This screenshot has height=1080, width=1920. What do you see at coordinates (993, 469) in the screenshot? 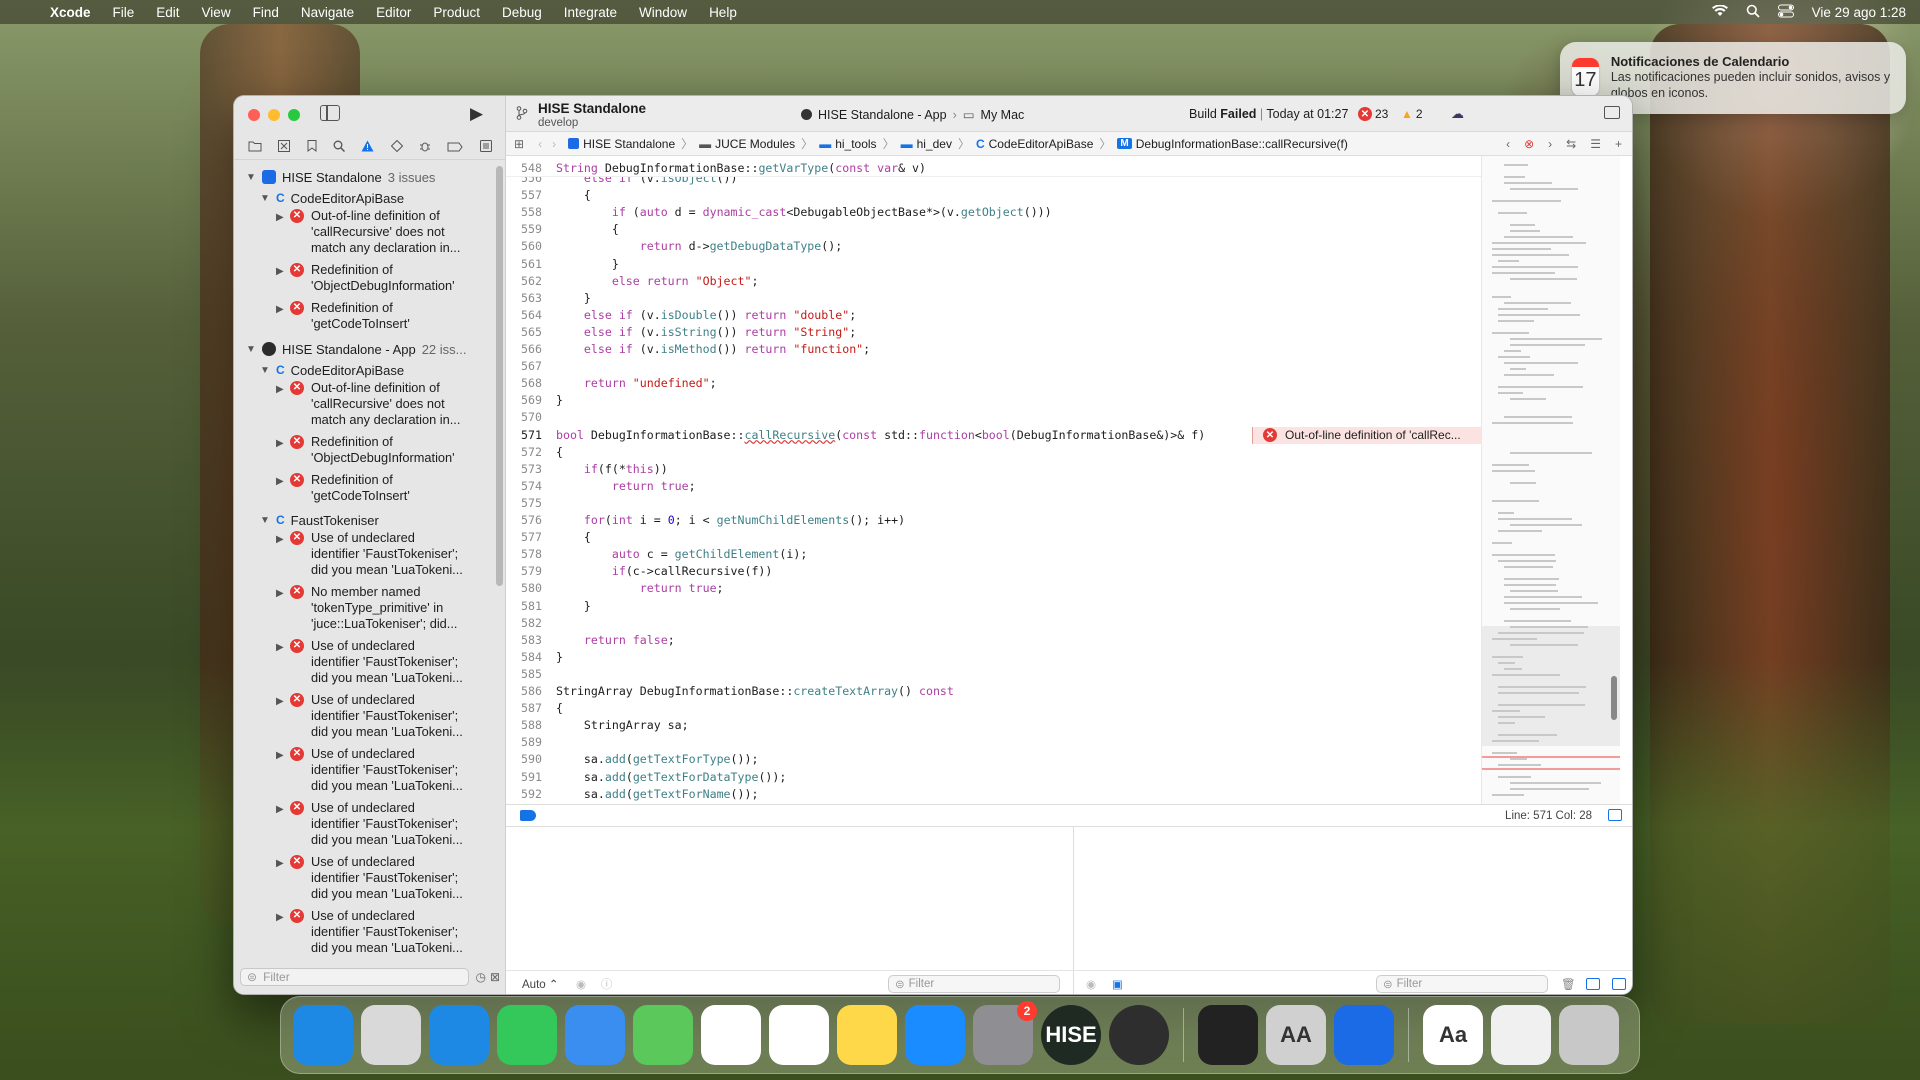
I see `code-line: 573 if(f(*this))` at bounding box center [993, 469].